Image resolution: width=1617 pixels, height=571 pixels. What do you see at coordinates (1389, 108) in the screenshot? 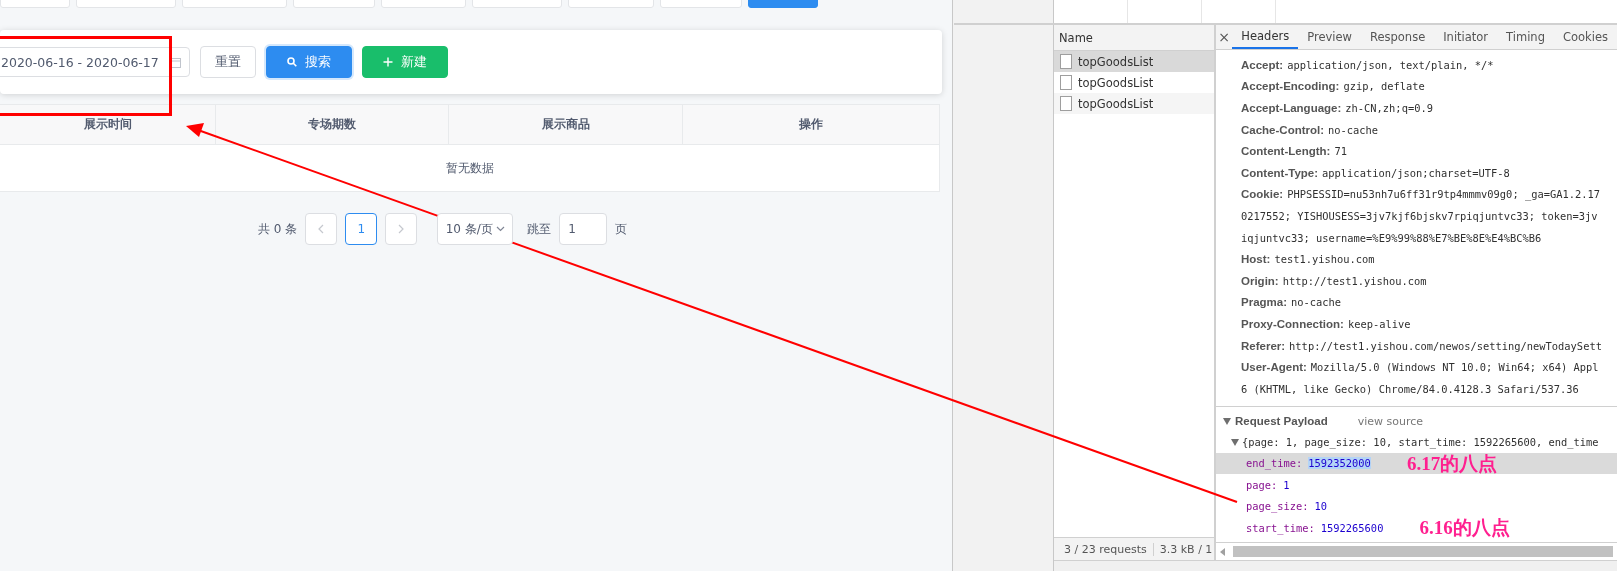
I see `header-value: zh-CN,zh;q=0.9` at bounding box center [1389, 108].